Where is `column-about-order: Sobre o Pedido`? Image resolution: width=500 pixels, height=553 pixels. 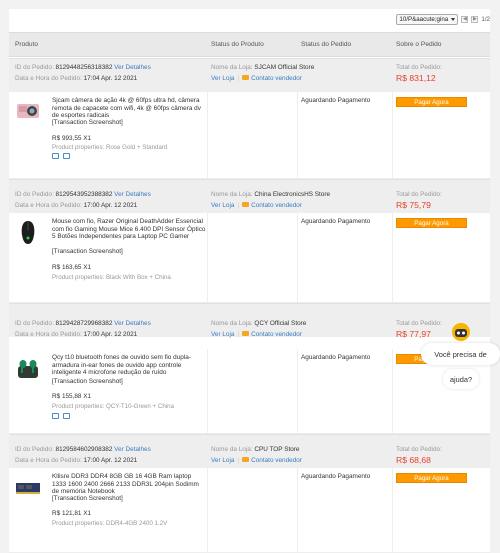
column-about-order: Sobre o Pedido is located at coordinates (419, 44).